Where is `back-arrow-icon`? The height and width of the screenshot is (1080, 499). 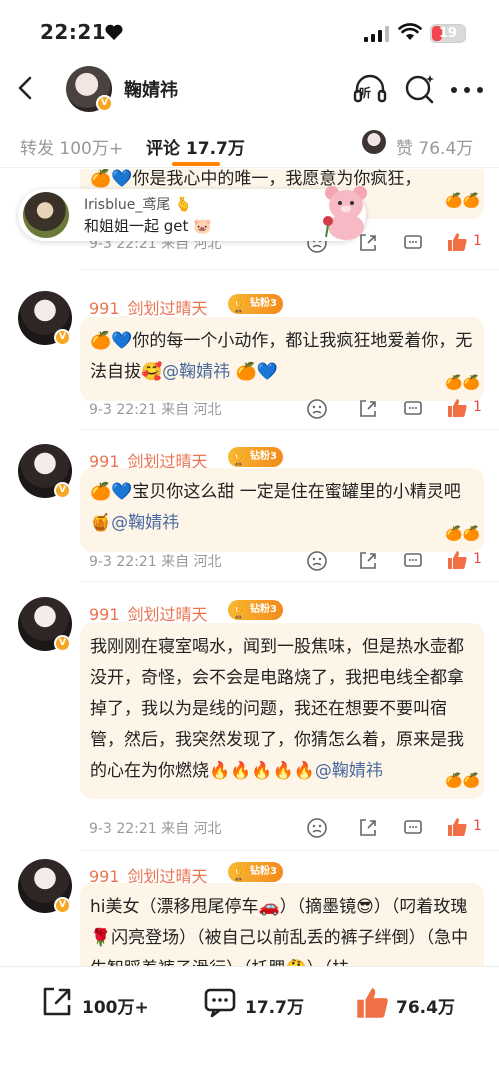 back-arrow-icon is located at coordinates (26, 88).